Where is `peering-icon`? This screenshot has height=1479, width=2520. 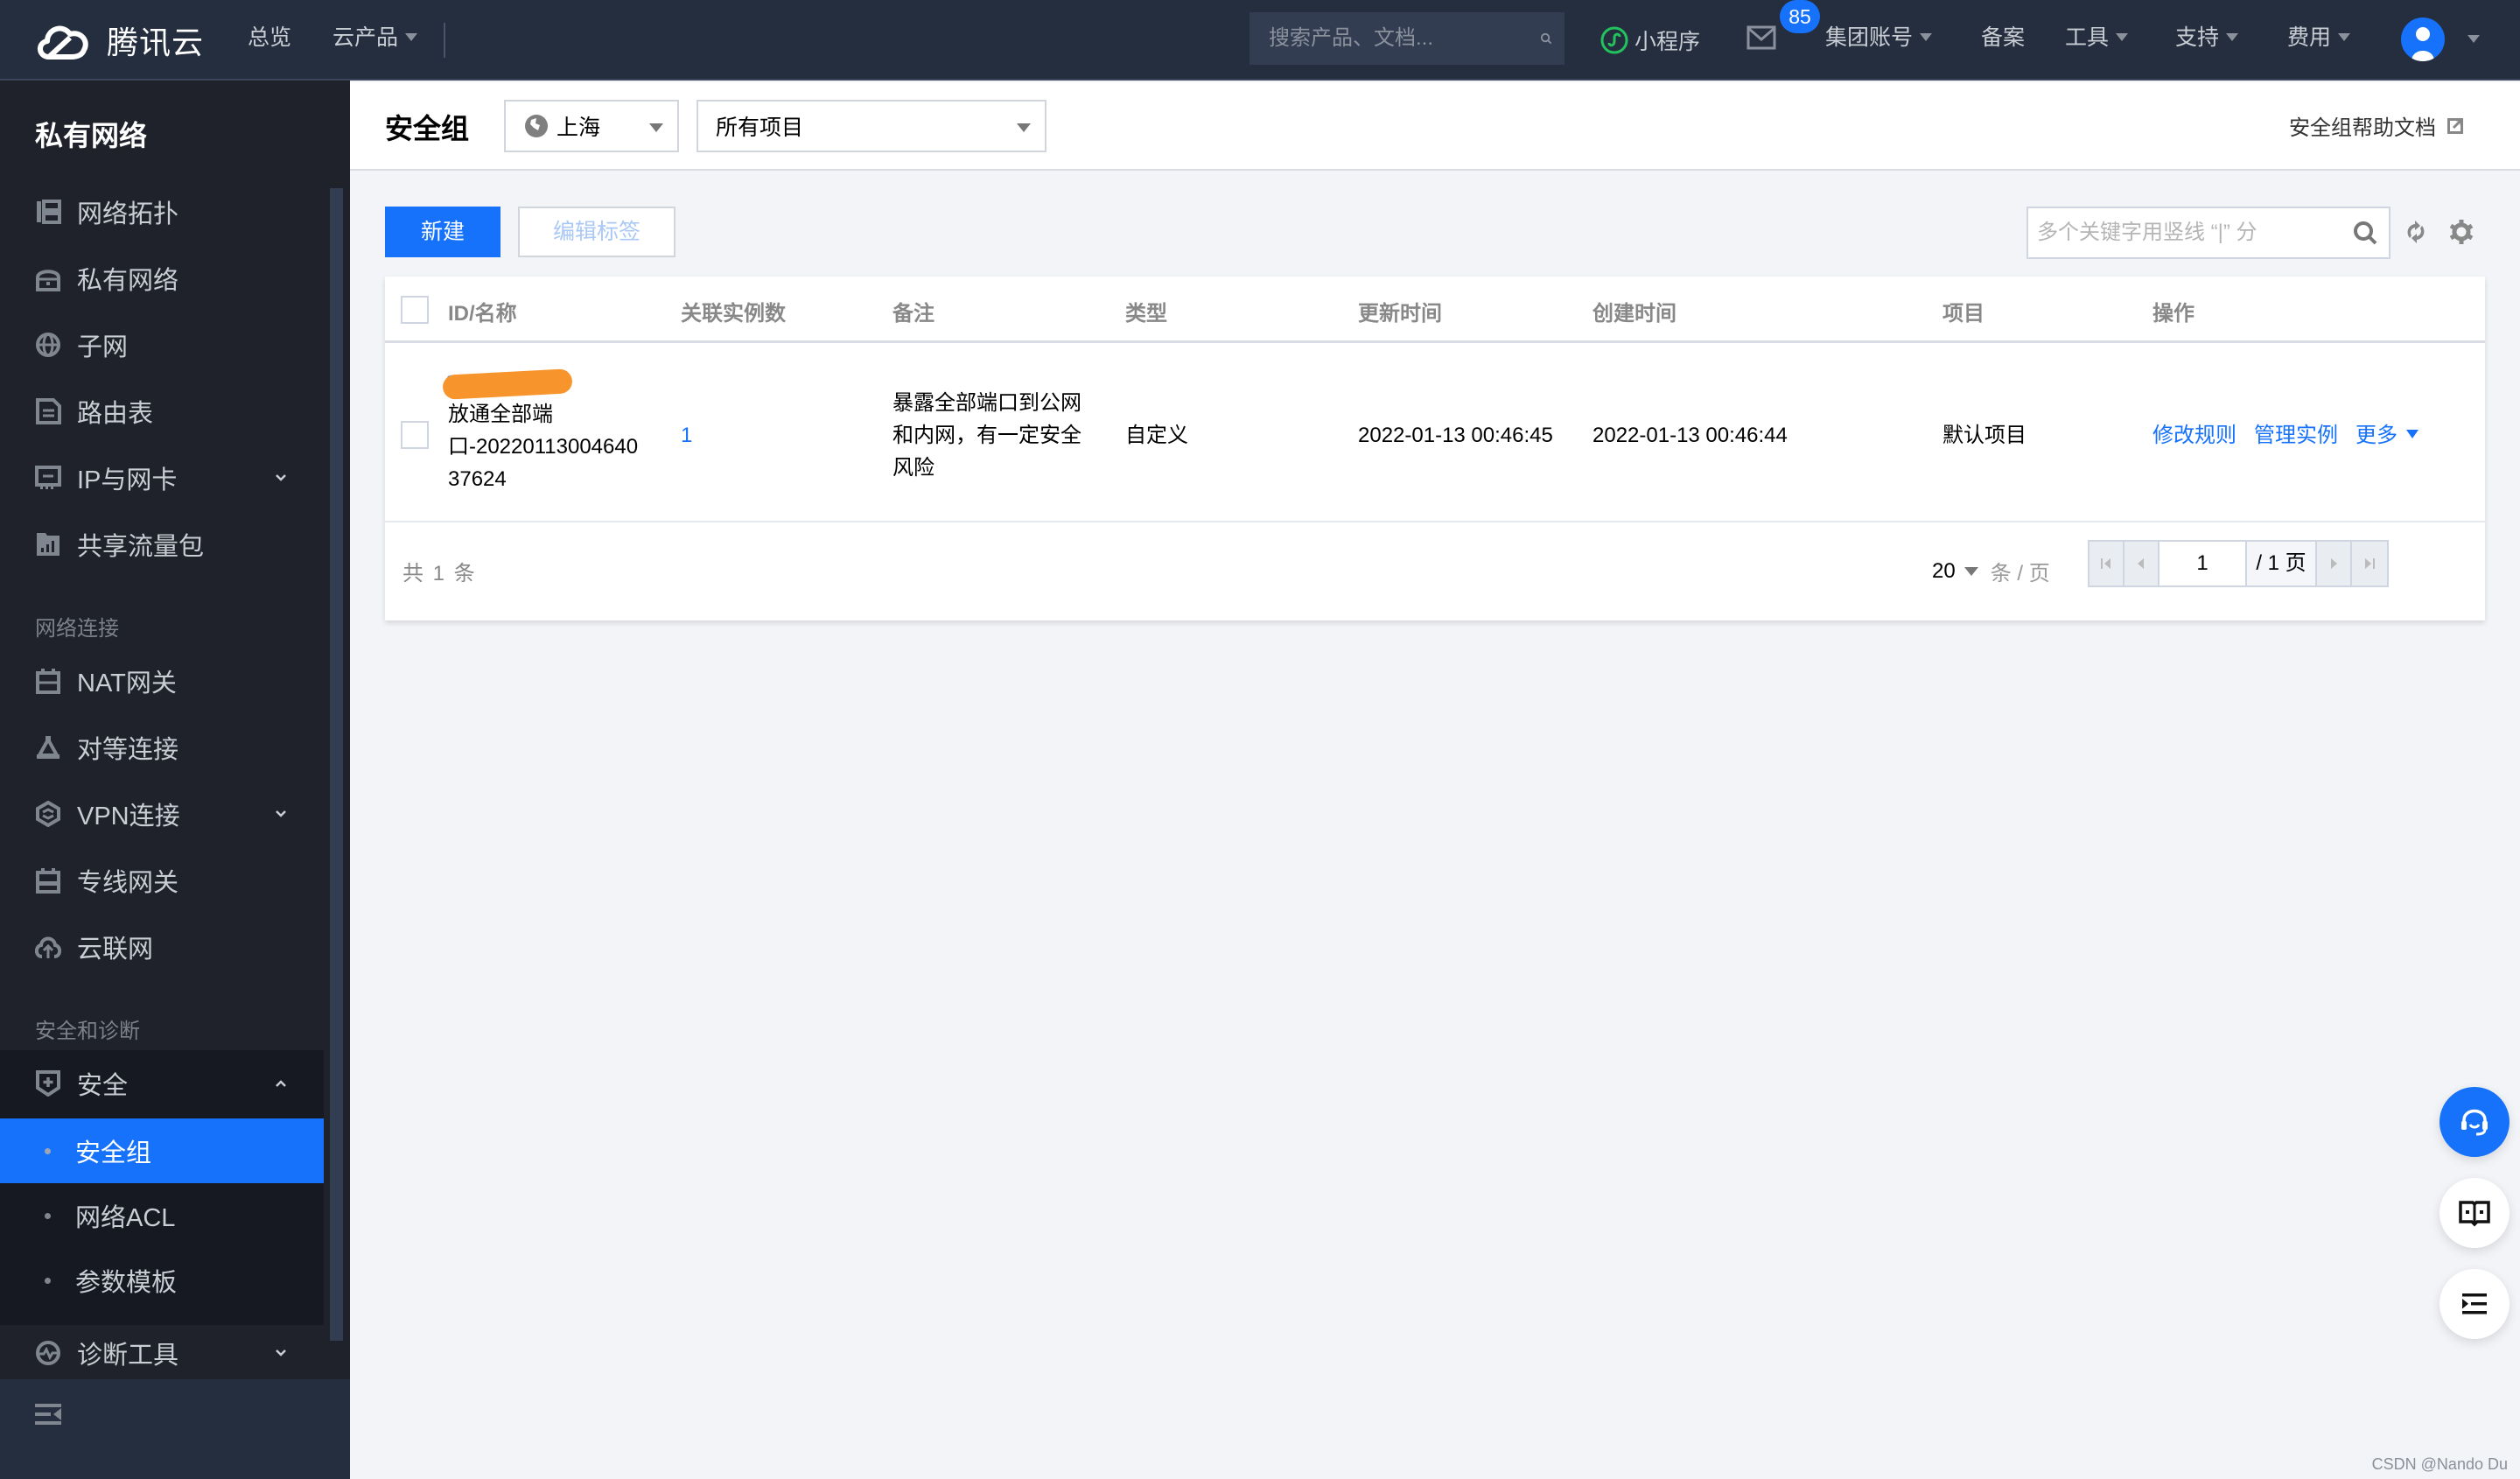 peering-icon is located at coordinates (48, 747).